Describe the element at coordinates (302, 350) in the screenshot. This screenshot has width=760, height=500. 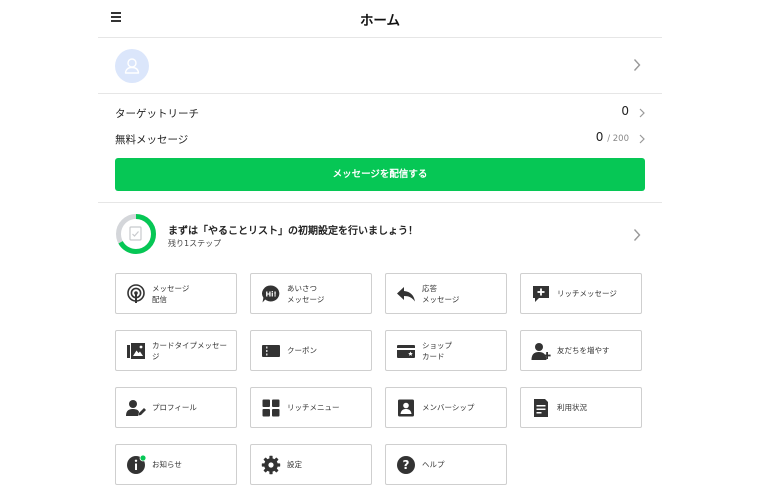
I see `tile-label: クーポン` at that location.